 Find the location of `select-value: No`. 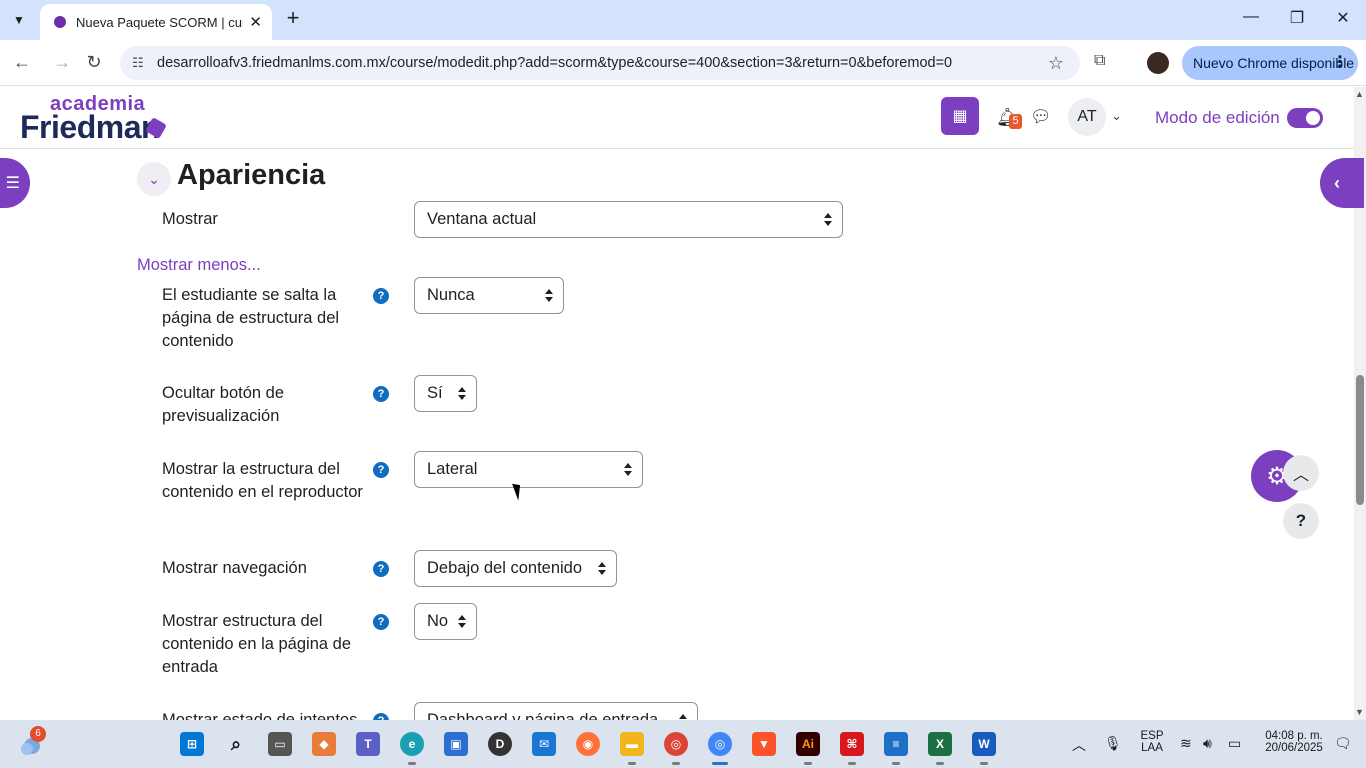

select-value: No is located at coordinates (438, 621).